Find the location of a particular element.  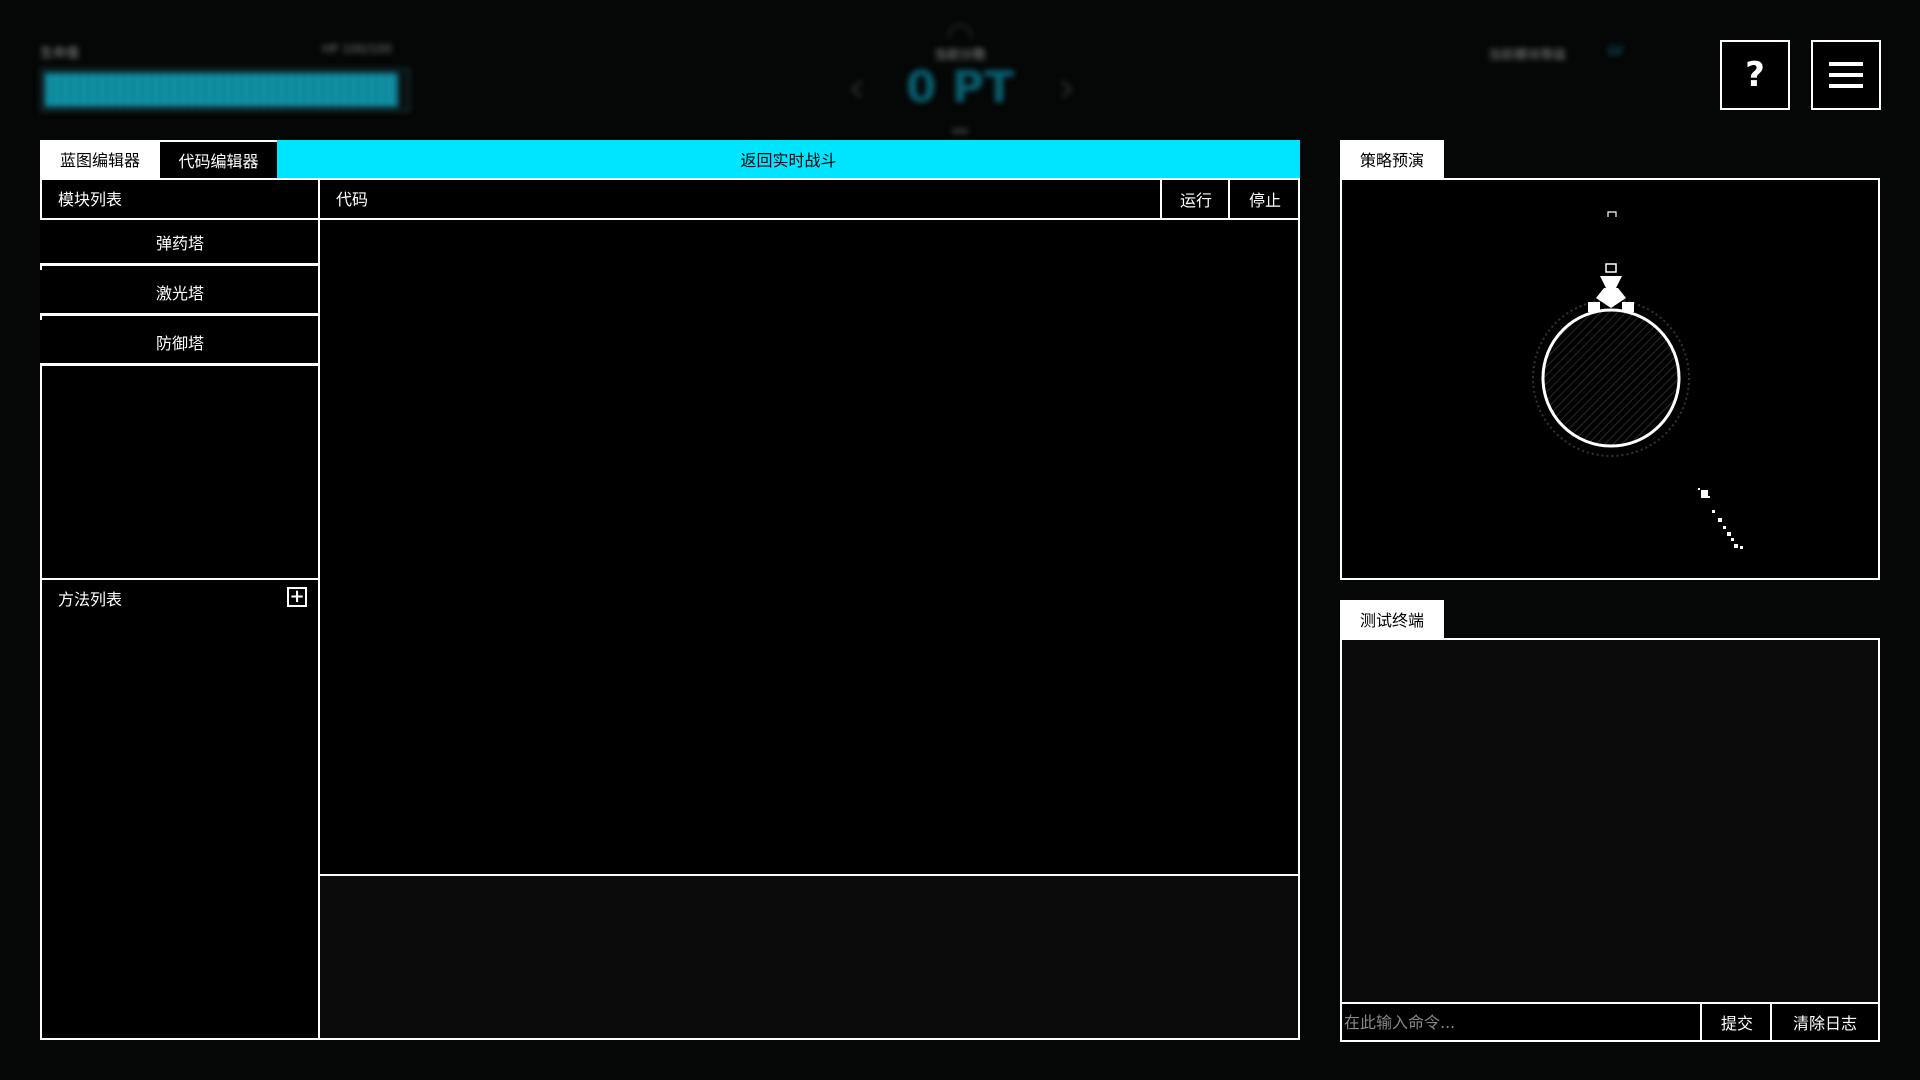

module-item-ammo-tower: 弹药塔 is located at coordinates (180, 243).